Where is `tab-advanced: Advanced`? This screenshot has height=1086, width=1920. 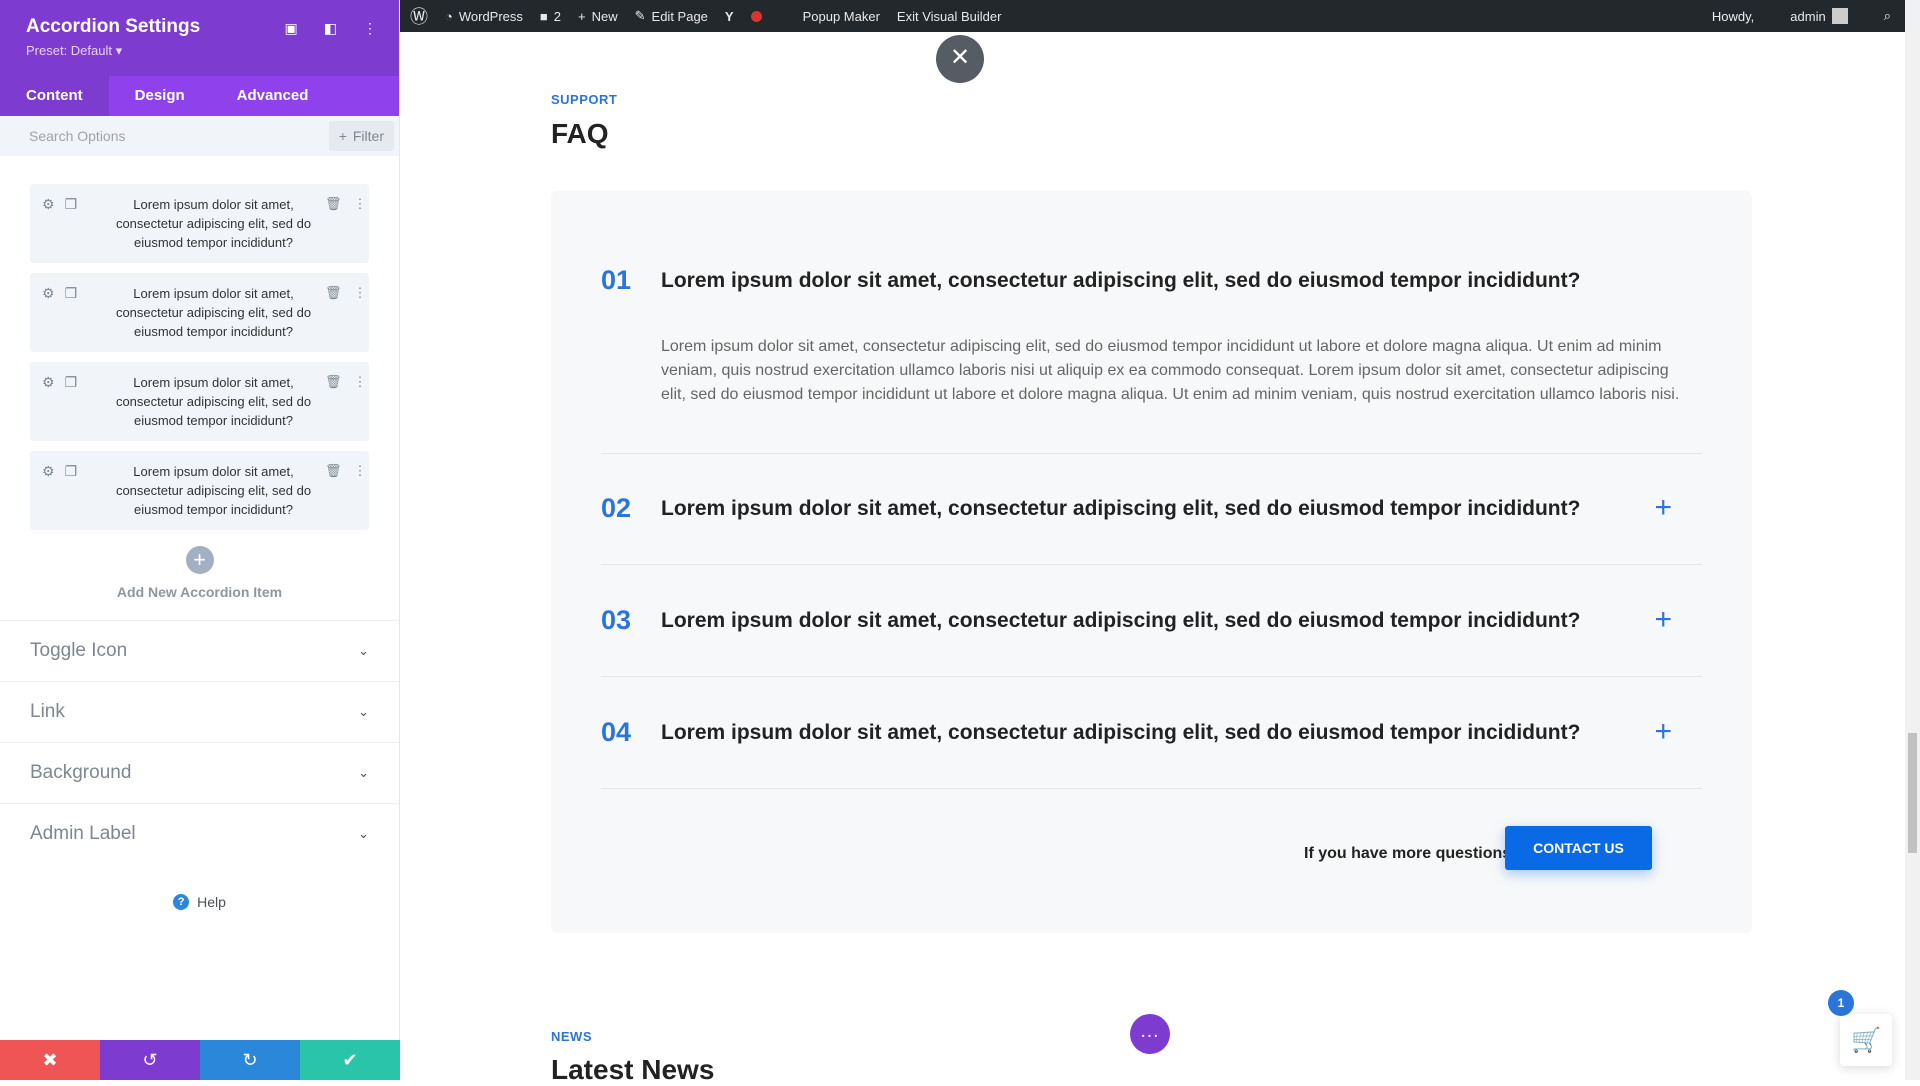
tab-advanced: Advanced is located at coordinates (273, 96).